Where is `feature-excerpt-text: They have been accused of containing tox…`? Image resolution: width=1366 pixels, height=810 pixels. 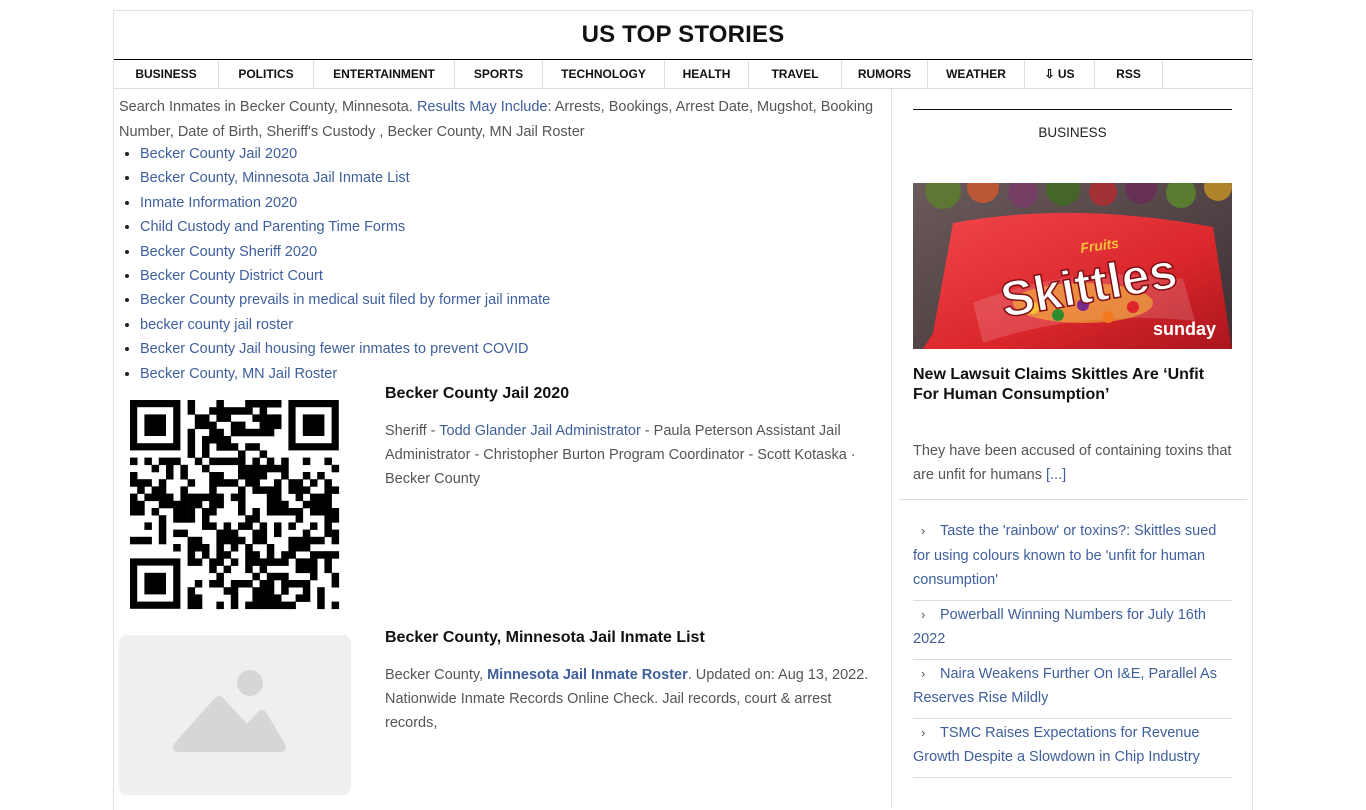
feature-excerpt-text: They have been accused of containing tox… is located at coordinates (1072, 463).